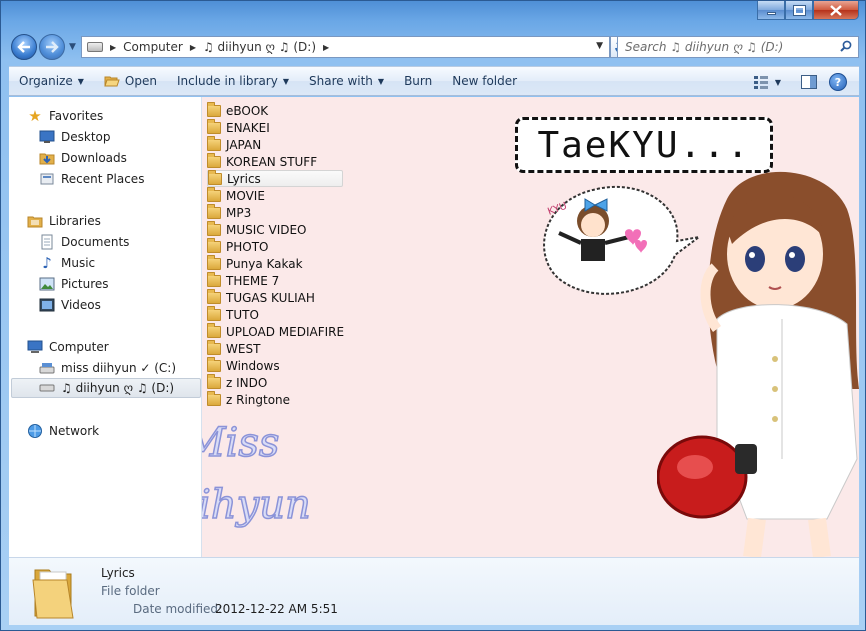 The width and height of the screenshot is (866, 631). I want to click on sidebar-item-libraries: Libraries, so click(64, 221).